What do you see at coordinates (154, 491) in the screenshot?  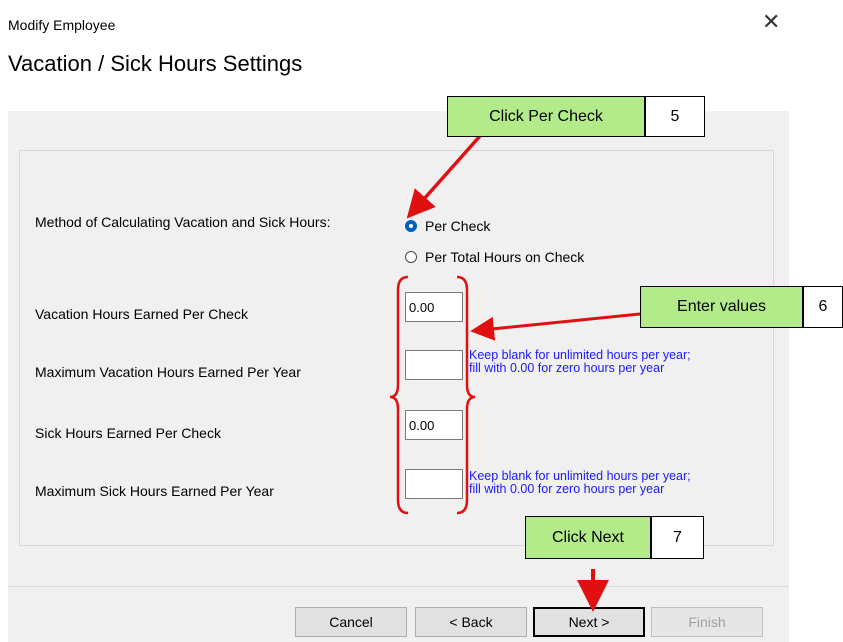 I see `max-sick-per-year-label: Maximum Sick Hours Earned Per Year` at bounding box center [154, 491].